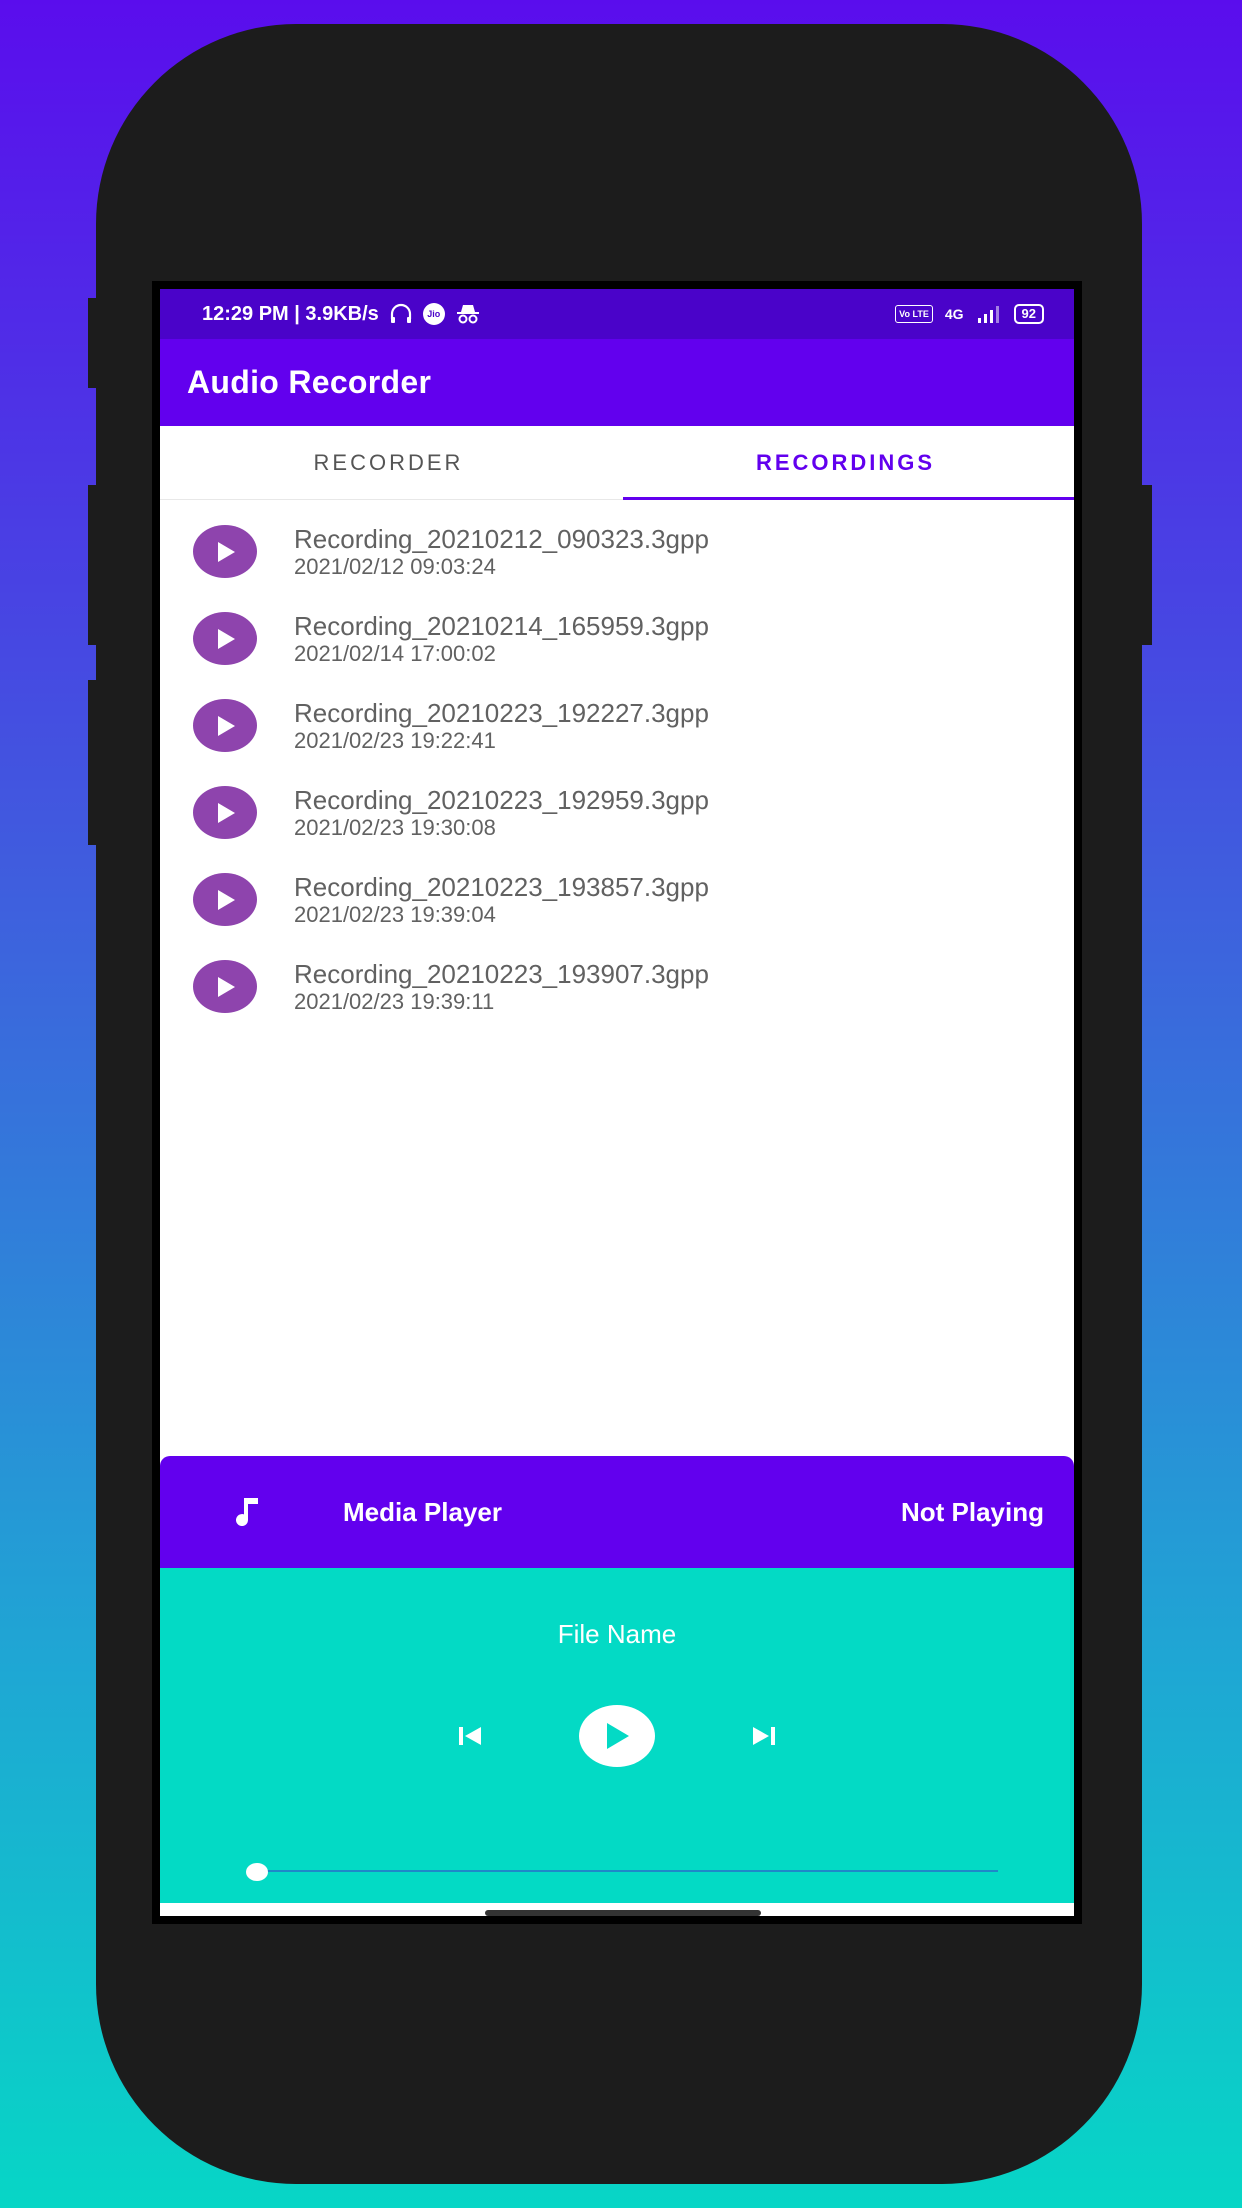 The image size is (1242, 2208). Describe the element at coordinates (972, 1511) in the screenshot. I see `playback-status: Not Playing` at that location.